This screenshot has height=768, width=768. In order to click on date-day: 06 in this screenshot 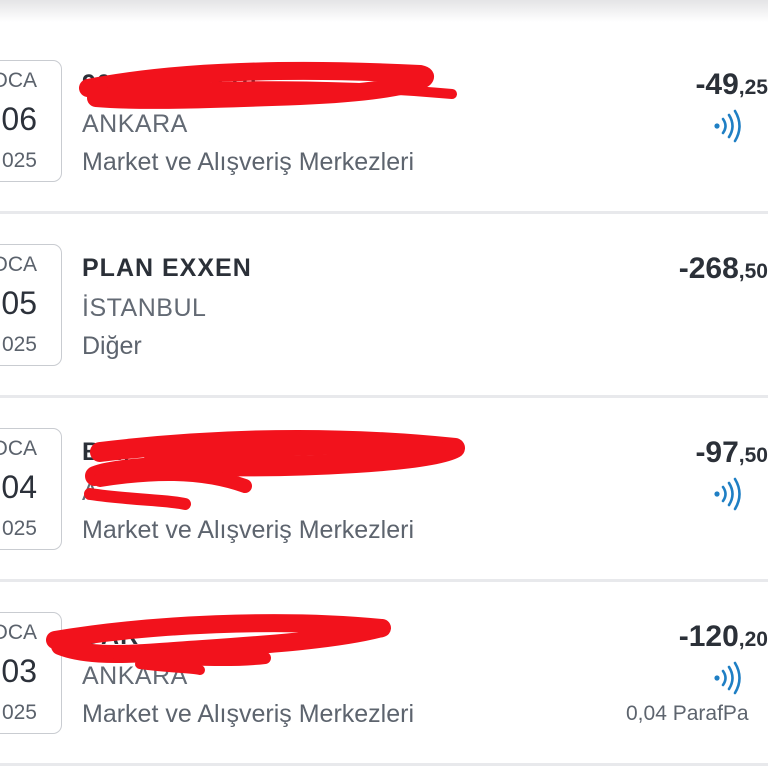, I will do `click(19, 119)`.